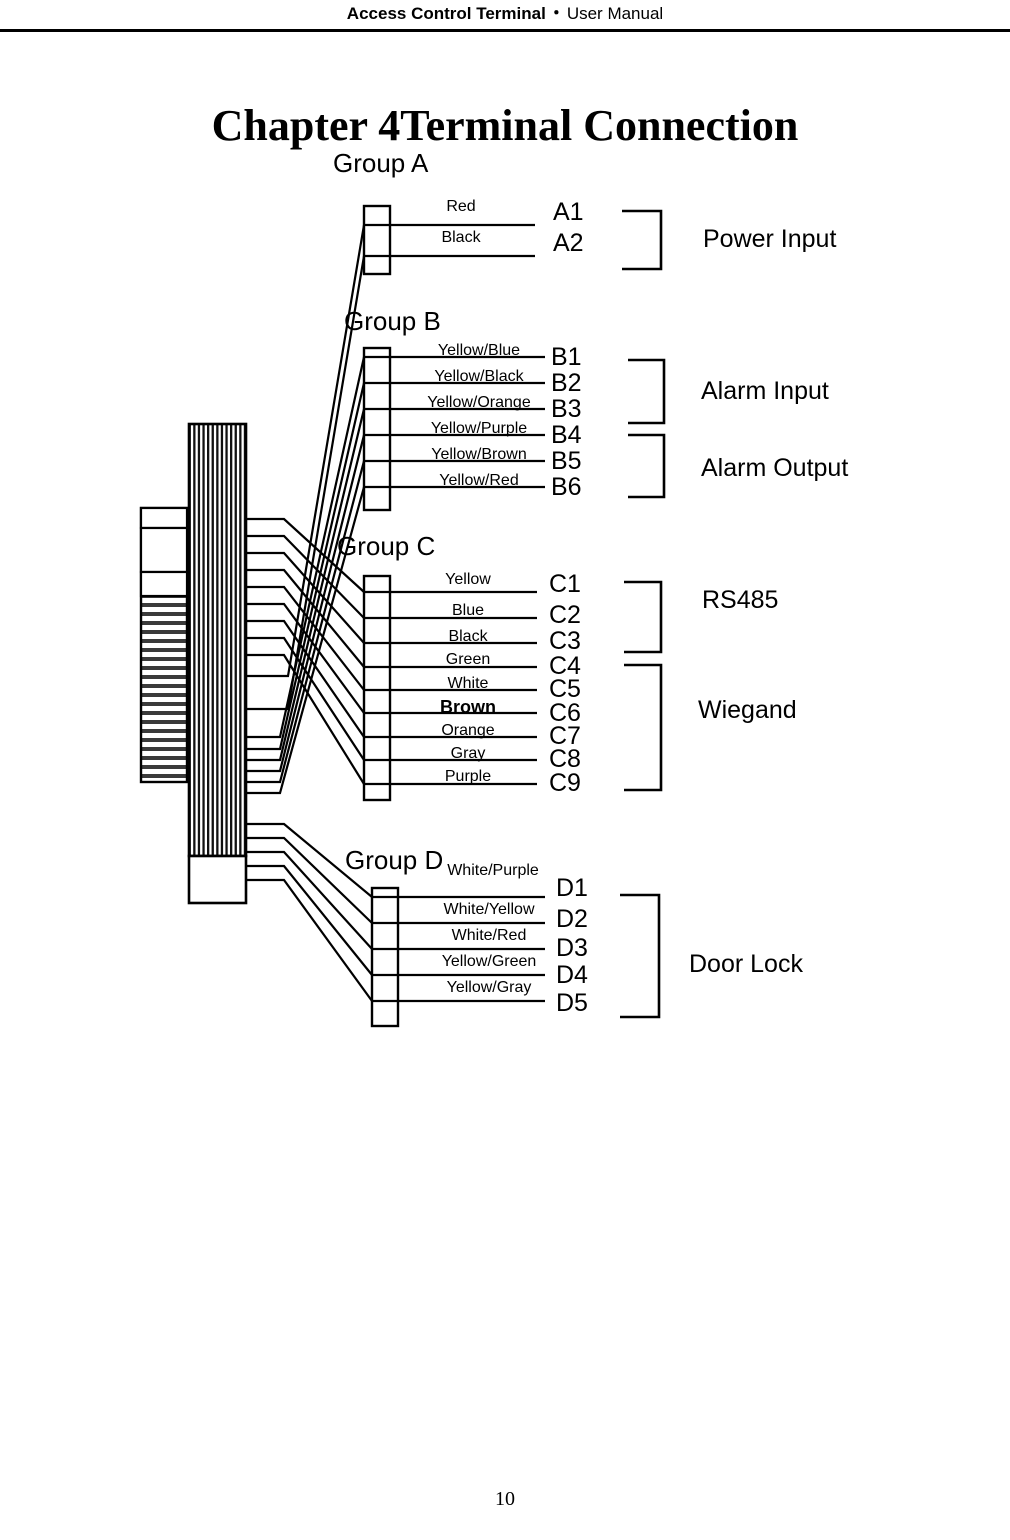  Describe the element at coordinates (468, 610) in the screenshot. I see `wire-label-c2: Blue` at that location.